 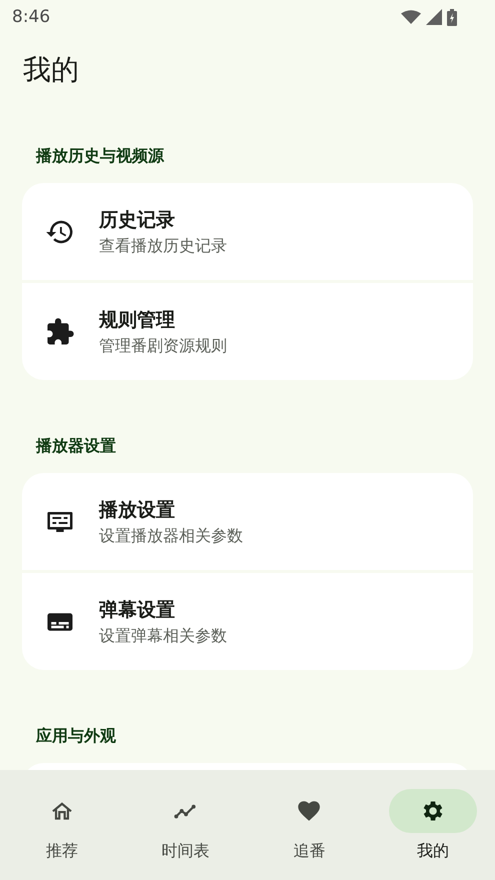 What do you see at coordinates (137, 320) in the screenshot?
I see `item-title: 规则管理` at bounding box center [137, 320].